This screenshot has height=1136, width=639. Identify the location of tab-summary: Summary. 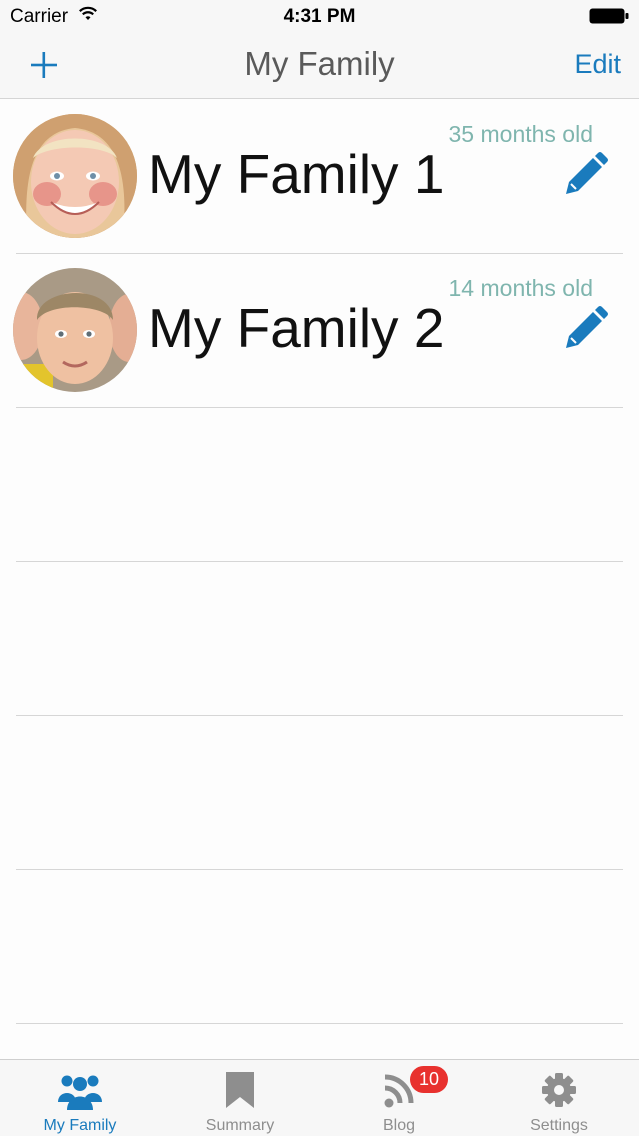
(240, 1098).